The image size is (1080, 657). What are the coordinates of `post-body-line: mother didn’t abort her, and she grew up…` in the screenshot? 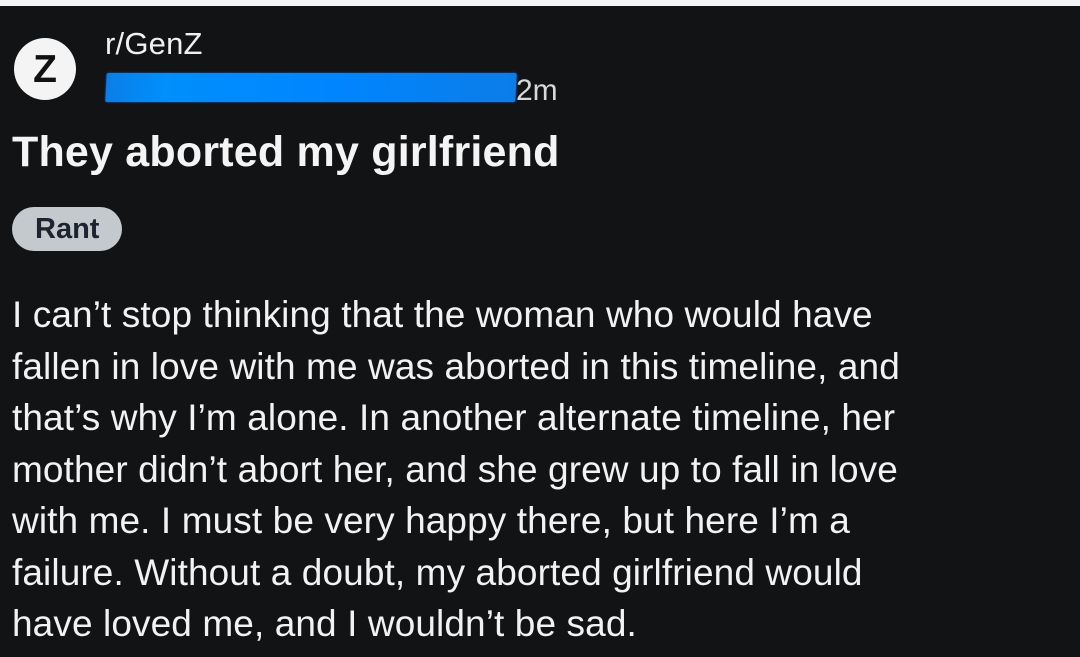 It's located at (455, 469).